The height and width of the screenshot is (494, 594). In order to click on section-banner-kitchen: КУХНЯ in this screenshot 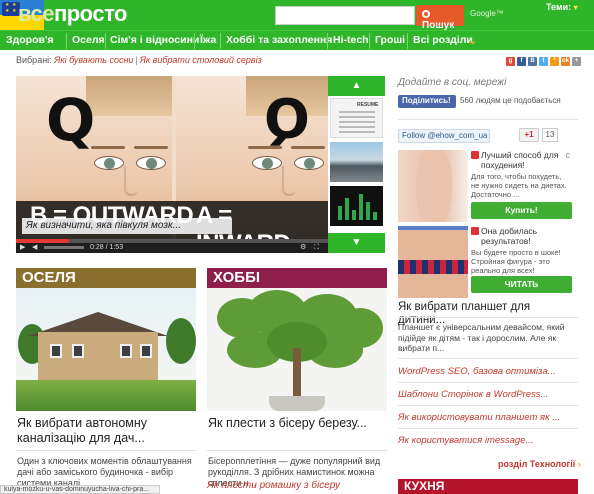, I will do `click(488, 486)`.